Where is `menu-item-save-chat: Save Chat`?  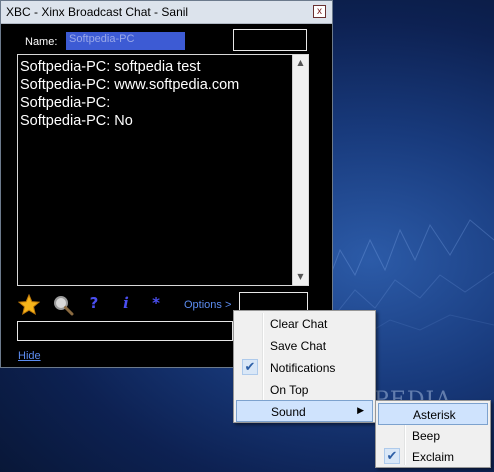 menu-item-save-chat: Save Chat is located at coordinates (304, 346).